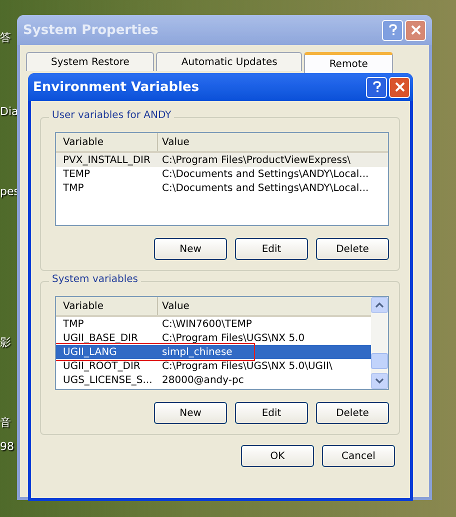 The width and height of the screenshot is (456, 517). I want to click on list-row: UGII_LANG simpl_chinese, so click(213, 352).